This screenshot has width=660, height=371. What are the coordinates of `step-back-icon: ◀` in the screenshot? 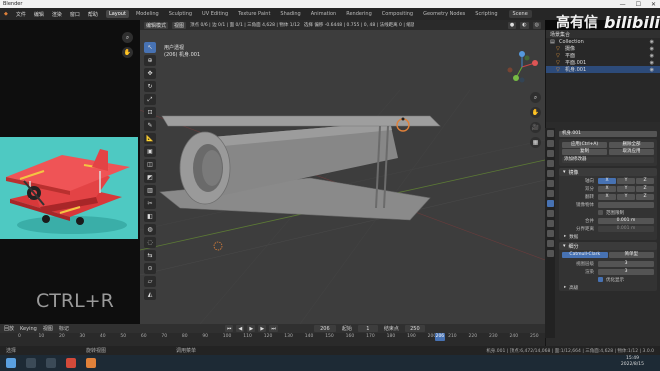 It's located at (240, 328).